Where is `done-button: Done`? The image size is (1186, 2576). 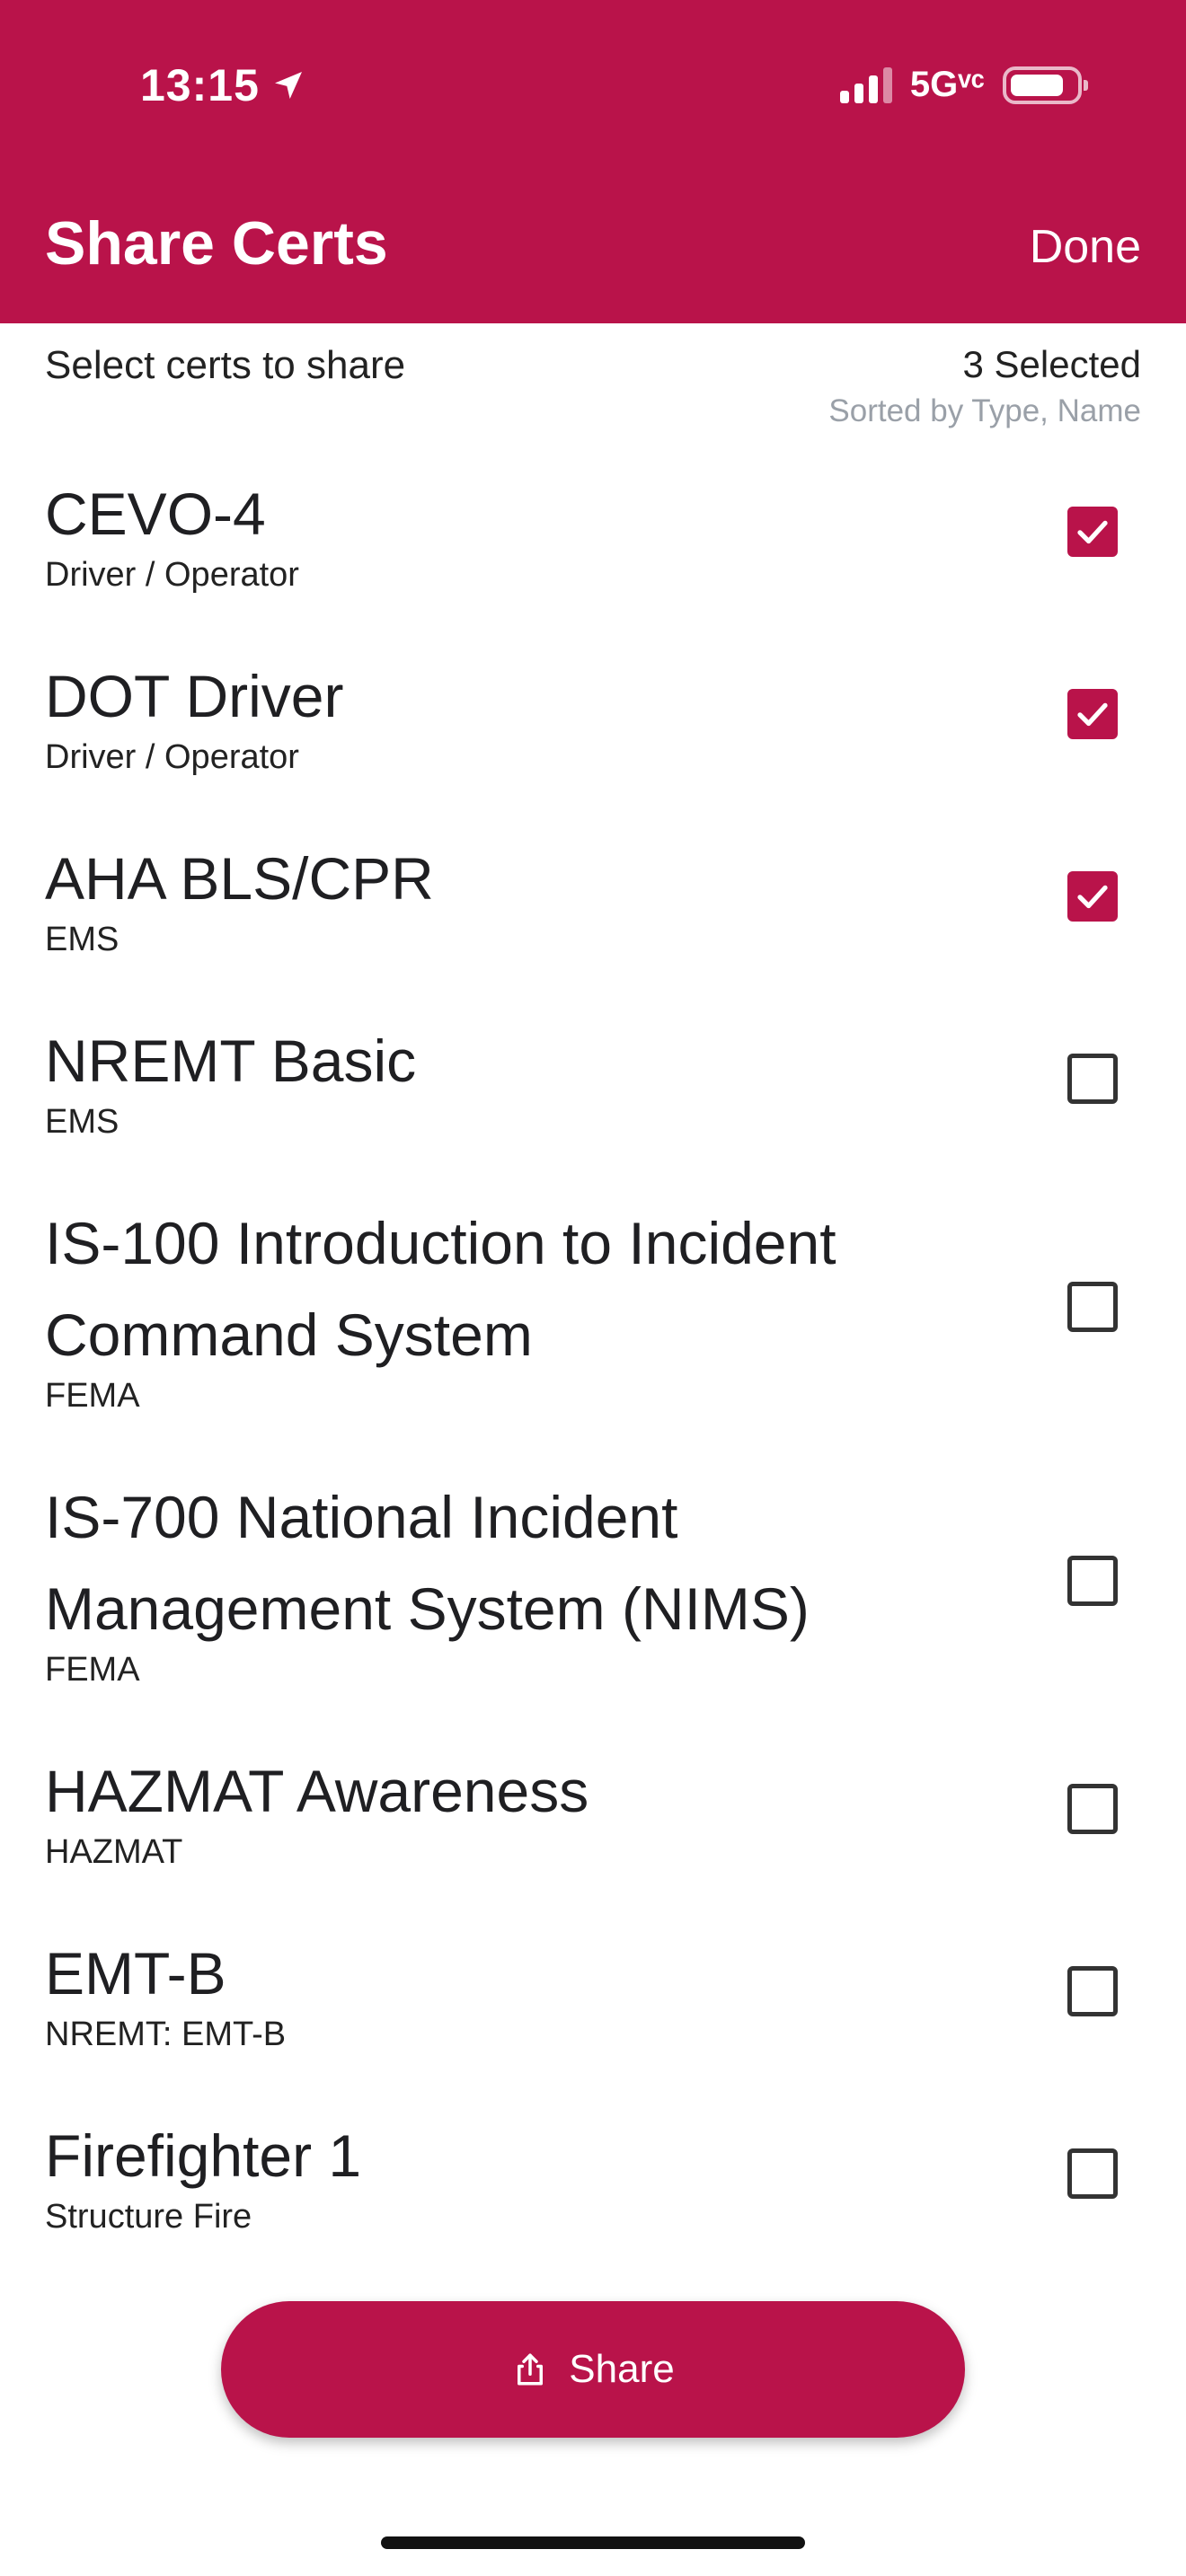
done-button: Done is located at coordinates (1085, 247).